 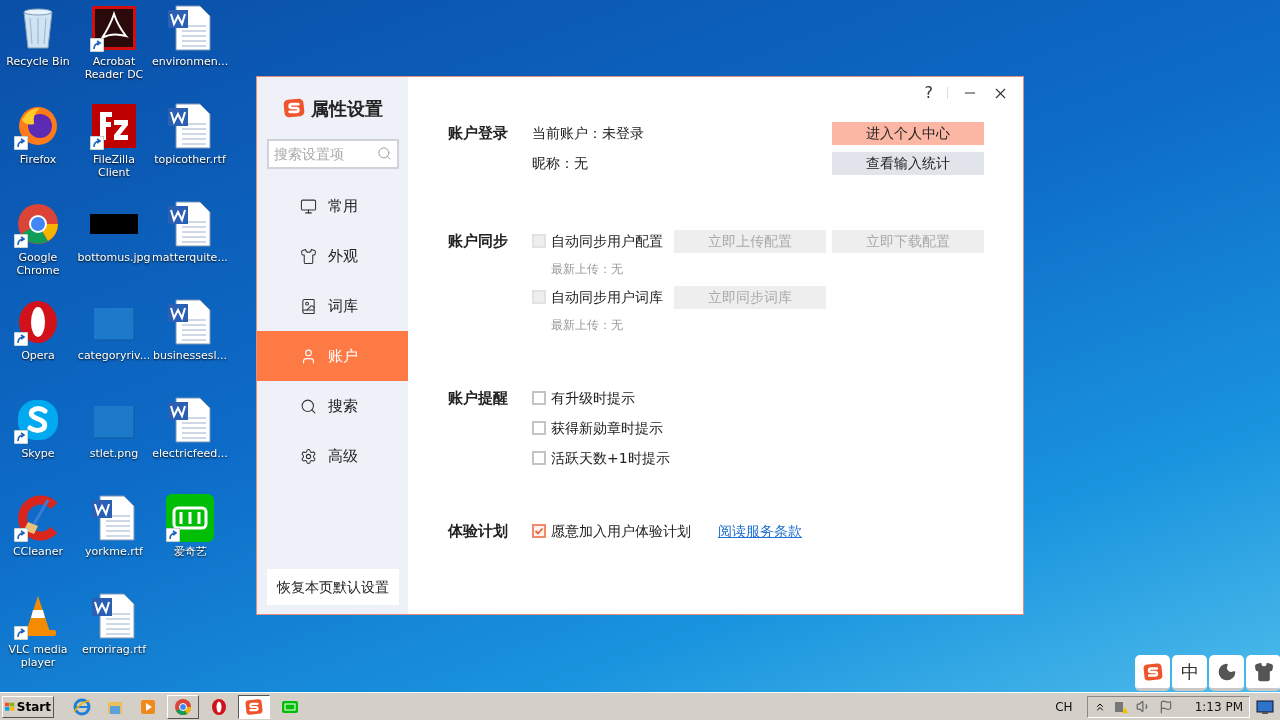 What do you see at coordinates (928, 93) in the screenshot?
I see `help-button: ?` at bounding box center [928, 93].